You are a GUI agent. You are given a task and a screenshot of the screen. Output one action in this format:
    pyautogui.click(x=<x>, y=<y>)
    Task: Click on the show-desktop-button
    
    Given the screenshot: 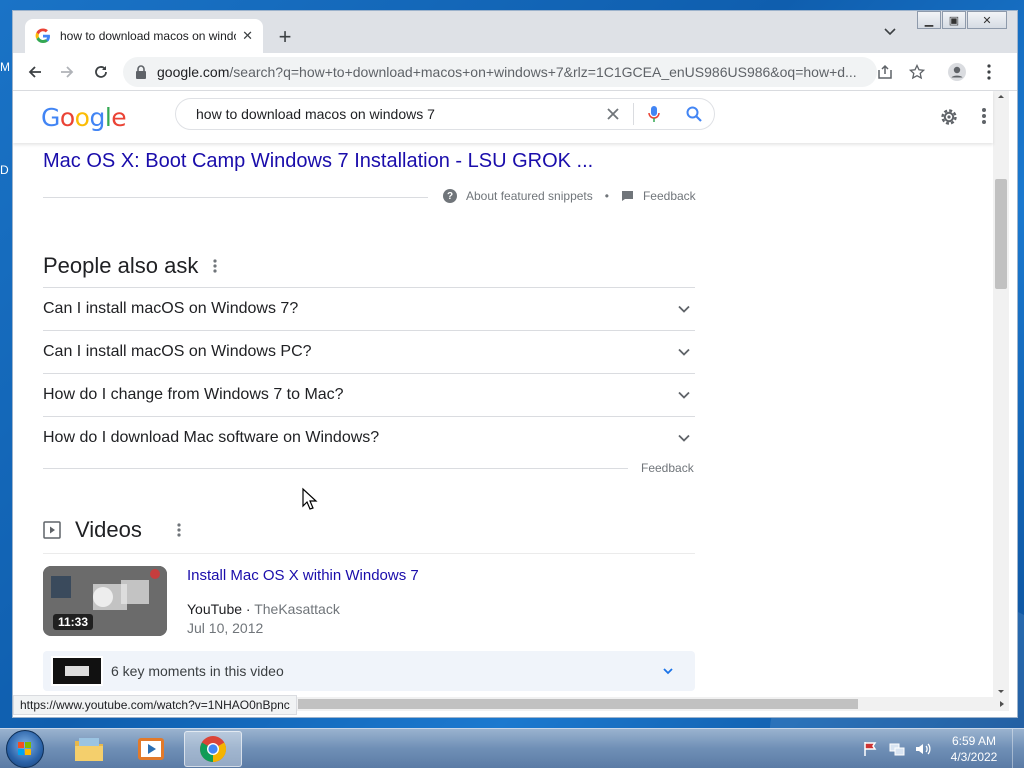 What is the action you would take?
    pyautogui.click(x=1018, y=748)
    